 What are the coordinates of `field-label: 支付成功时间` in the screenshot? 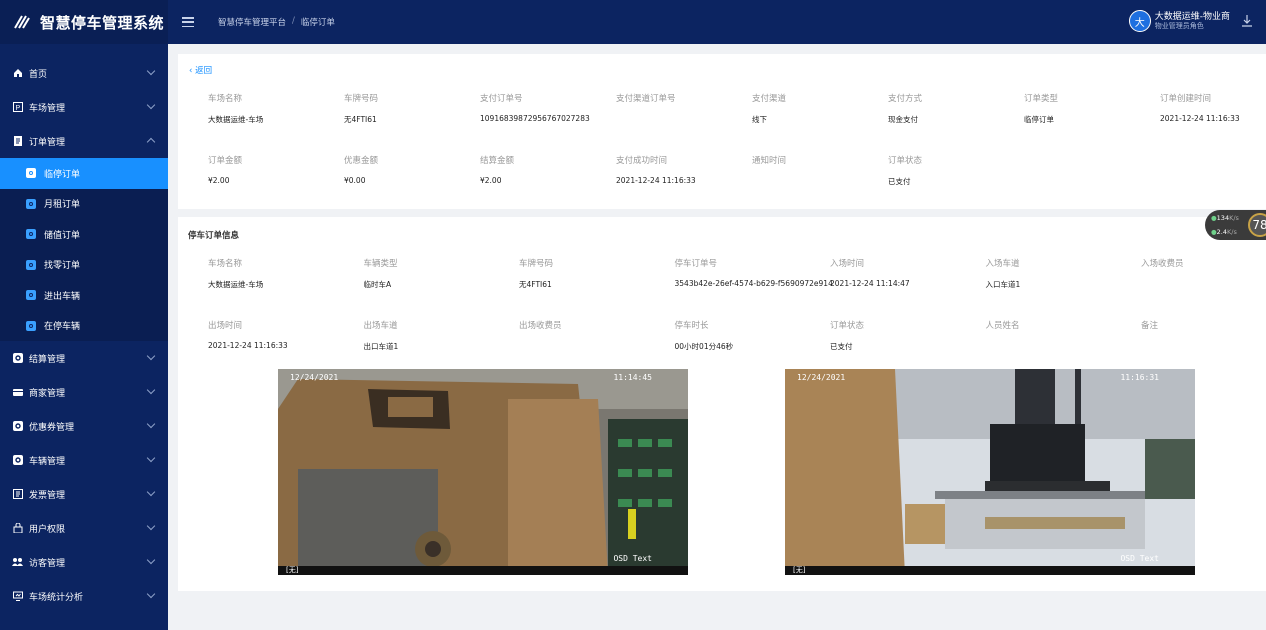 It's located at (642, 161).